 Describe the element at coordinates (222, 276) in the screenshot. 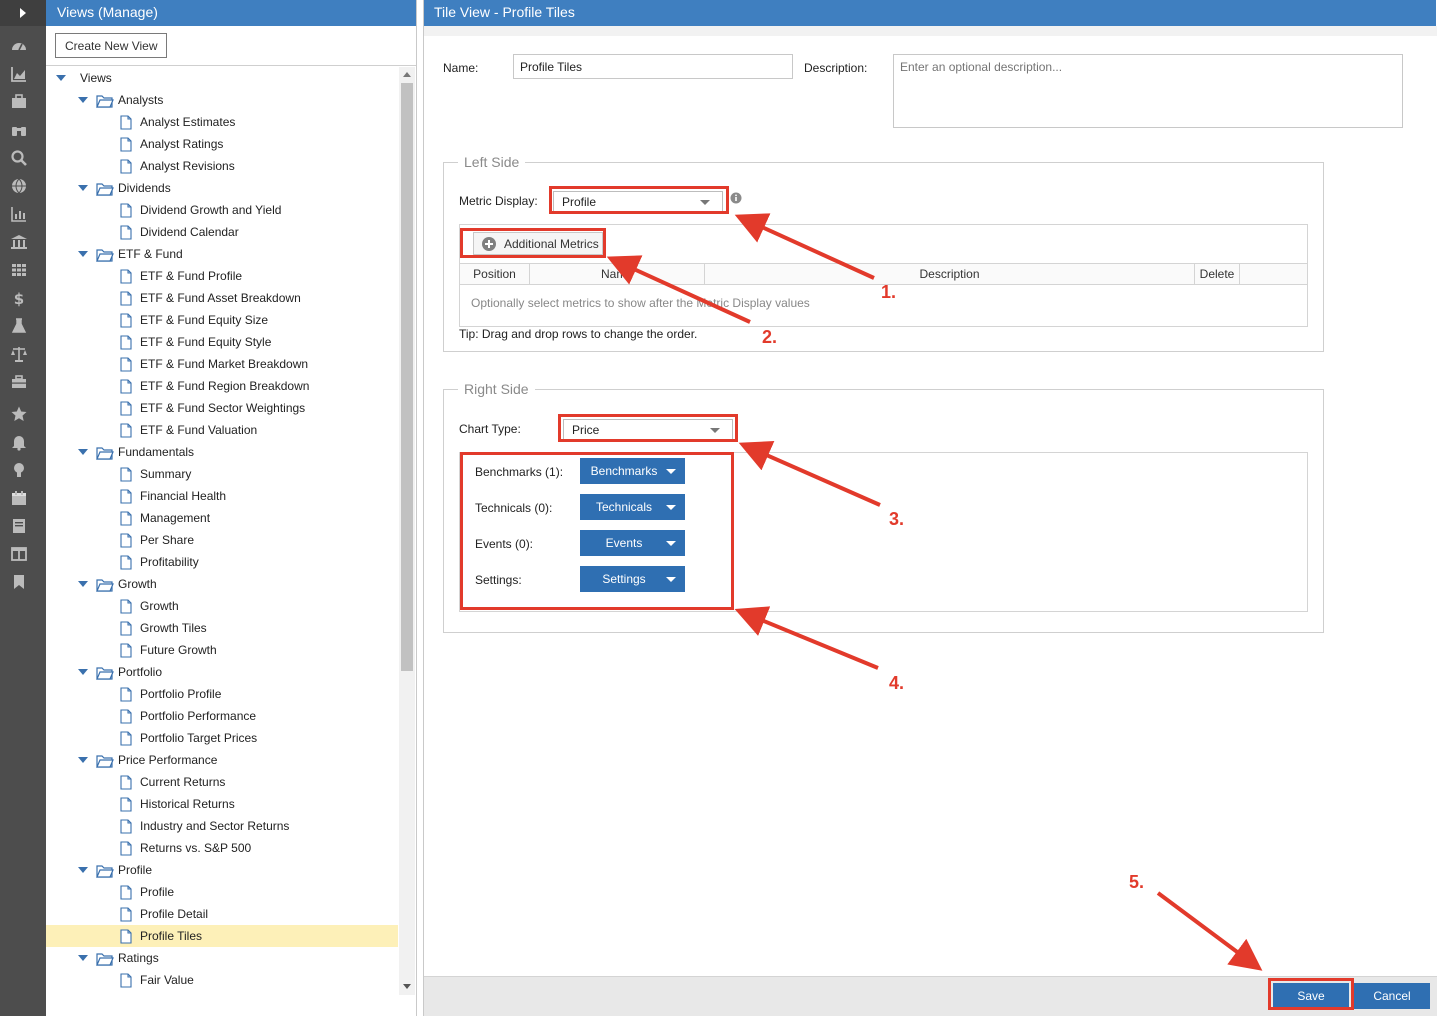

I see `tree-view-item: ETF & Fund Profile` at that location.